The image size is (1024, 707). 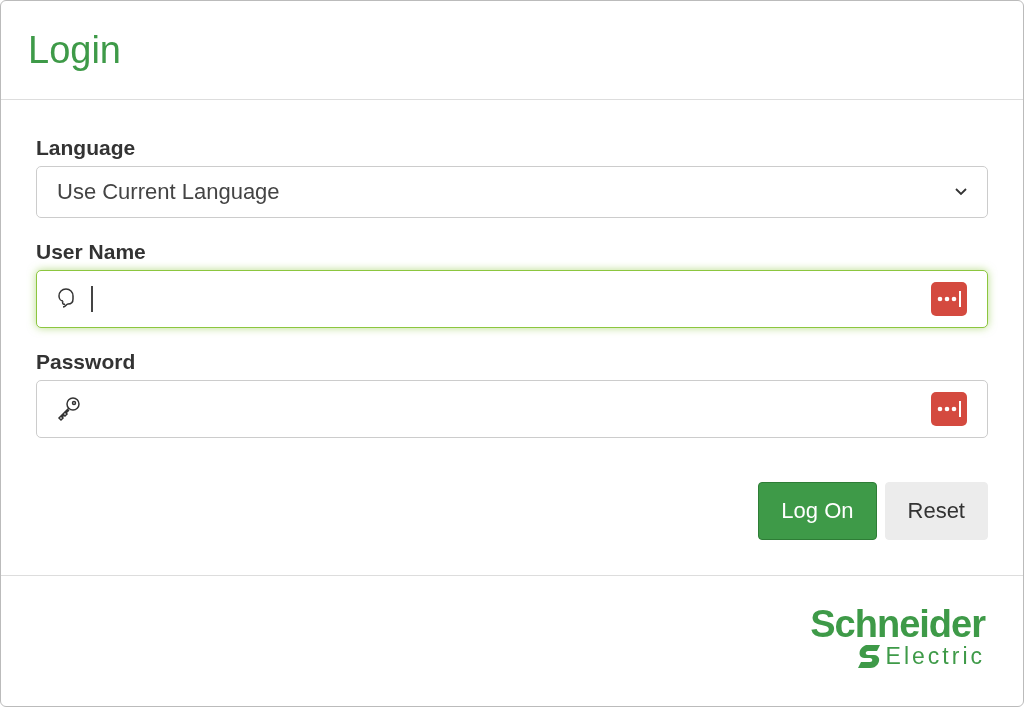 I want to click on username-field, so click(x=512, y=299).